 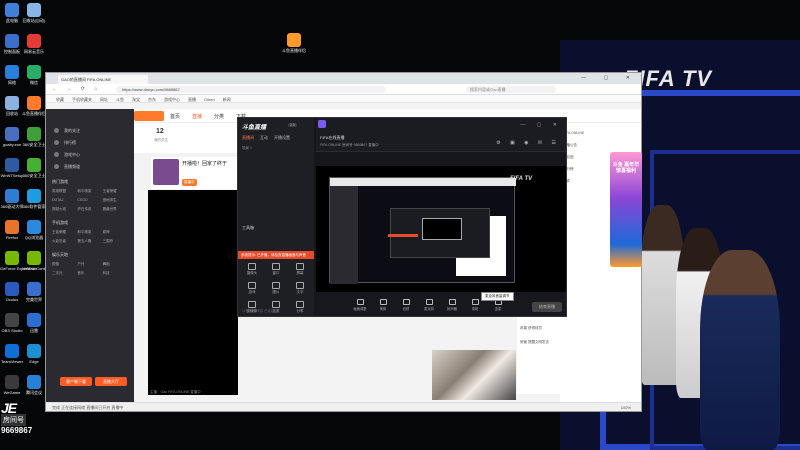 I want to click on control-item: 画面调整, so click(x=360, y=305).